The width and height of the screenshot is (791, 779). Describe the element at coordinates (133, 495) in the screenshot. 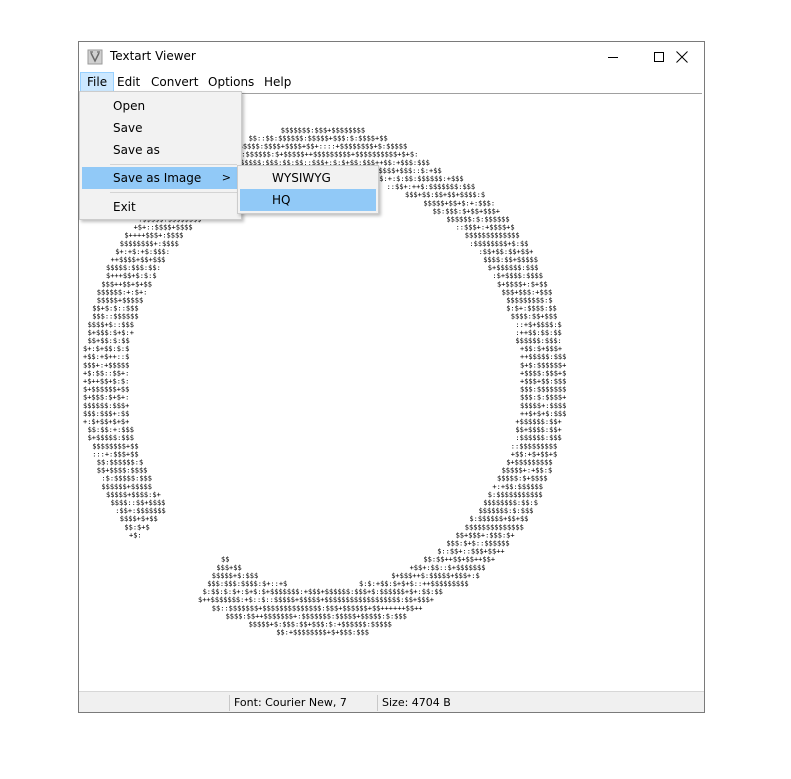

I see `ascii-art-line: $$$$$+$$$$:$+` at that location.